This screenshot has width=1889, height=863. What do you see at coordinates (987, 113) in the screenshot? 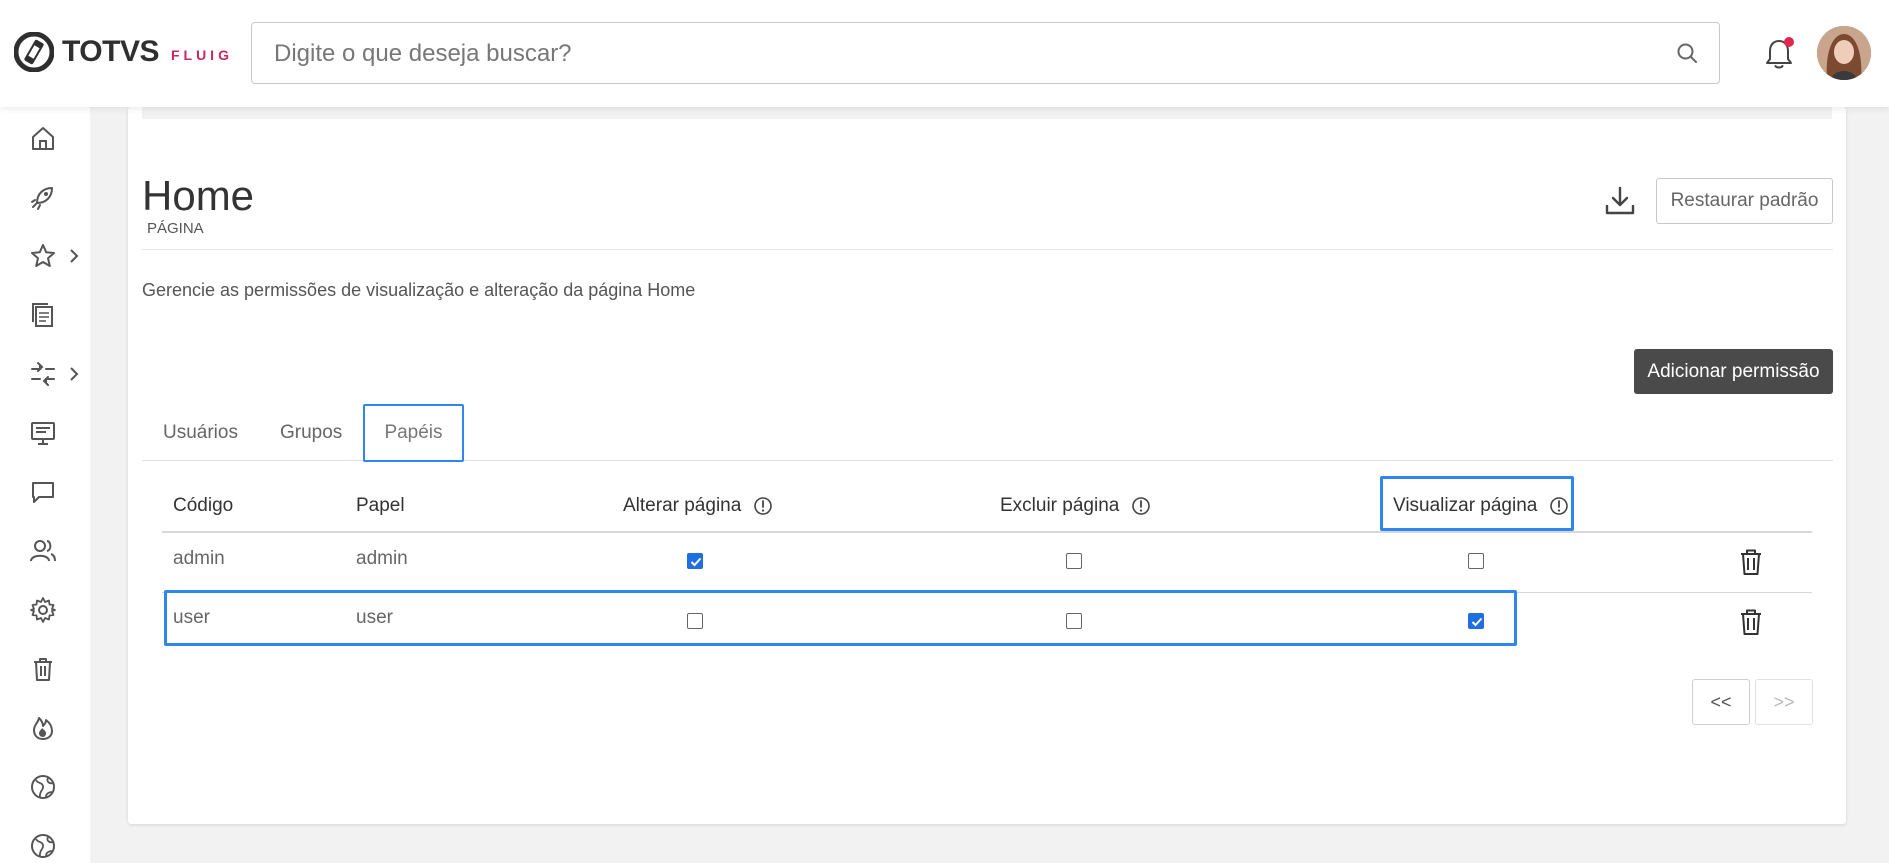
I see `card-top-strip` at bounding box center [987, 113].